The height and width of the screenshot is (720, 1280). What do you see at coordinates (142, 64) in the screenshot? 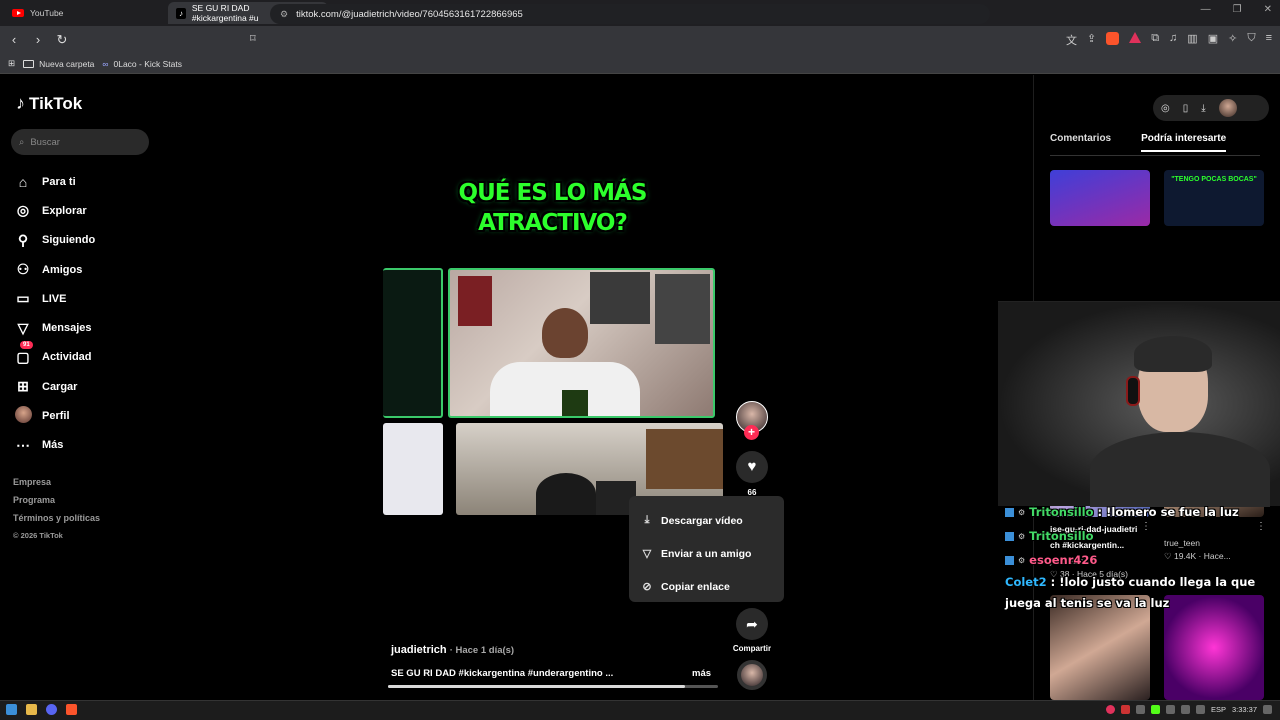
I see `bookmark-kick-stats: ∞ 0Laco - Kick Stats` at bounding box center [142, 64].